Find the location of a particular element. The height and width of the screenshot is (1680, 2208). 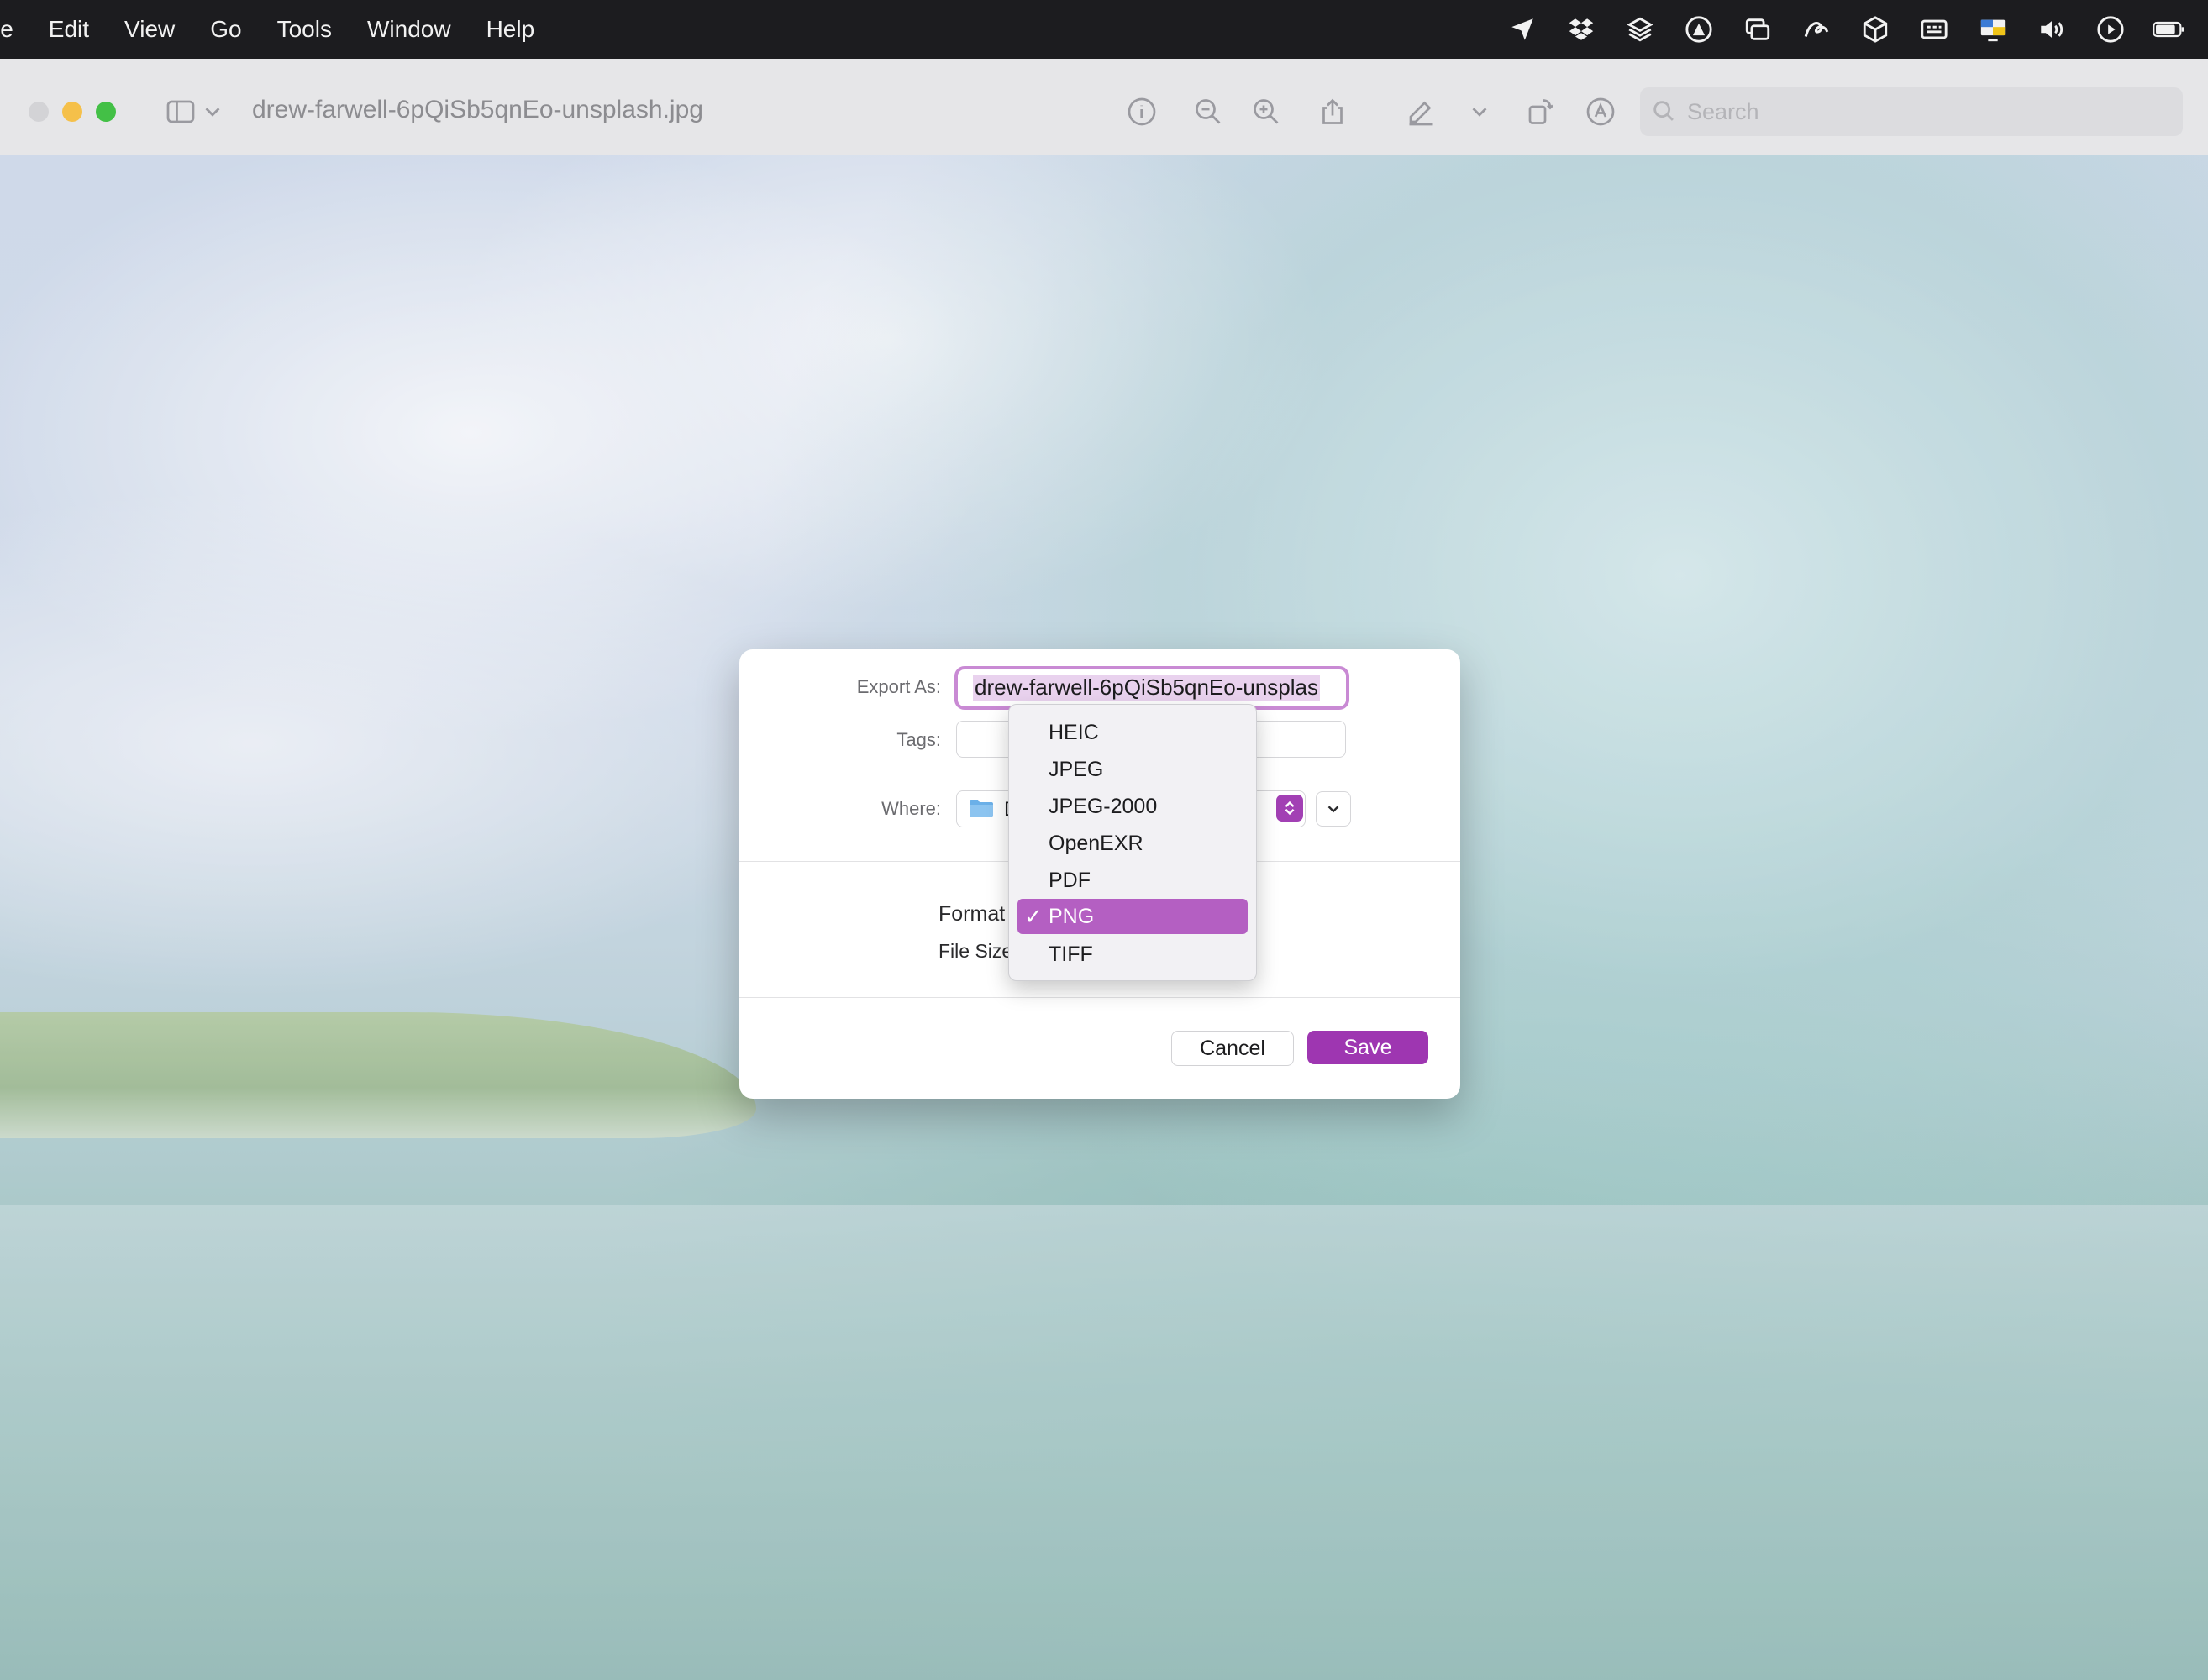

format-option-tiff: TIFF is located at coordinates (1132, 954).